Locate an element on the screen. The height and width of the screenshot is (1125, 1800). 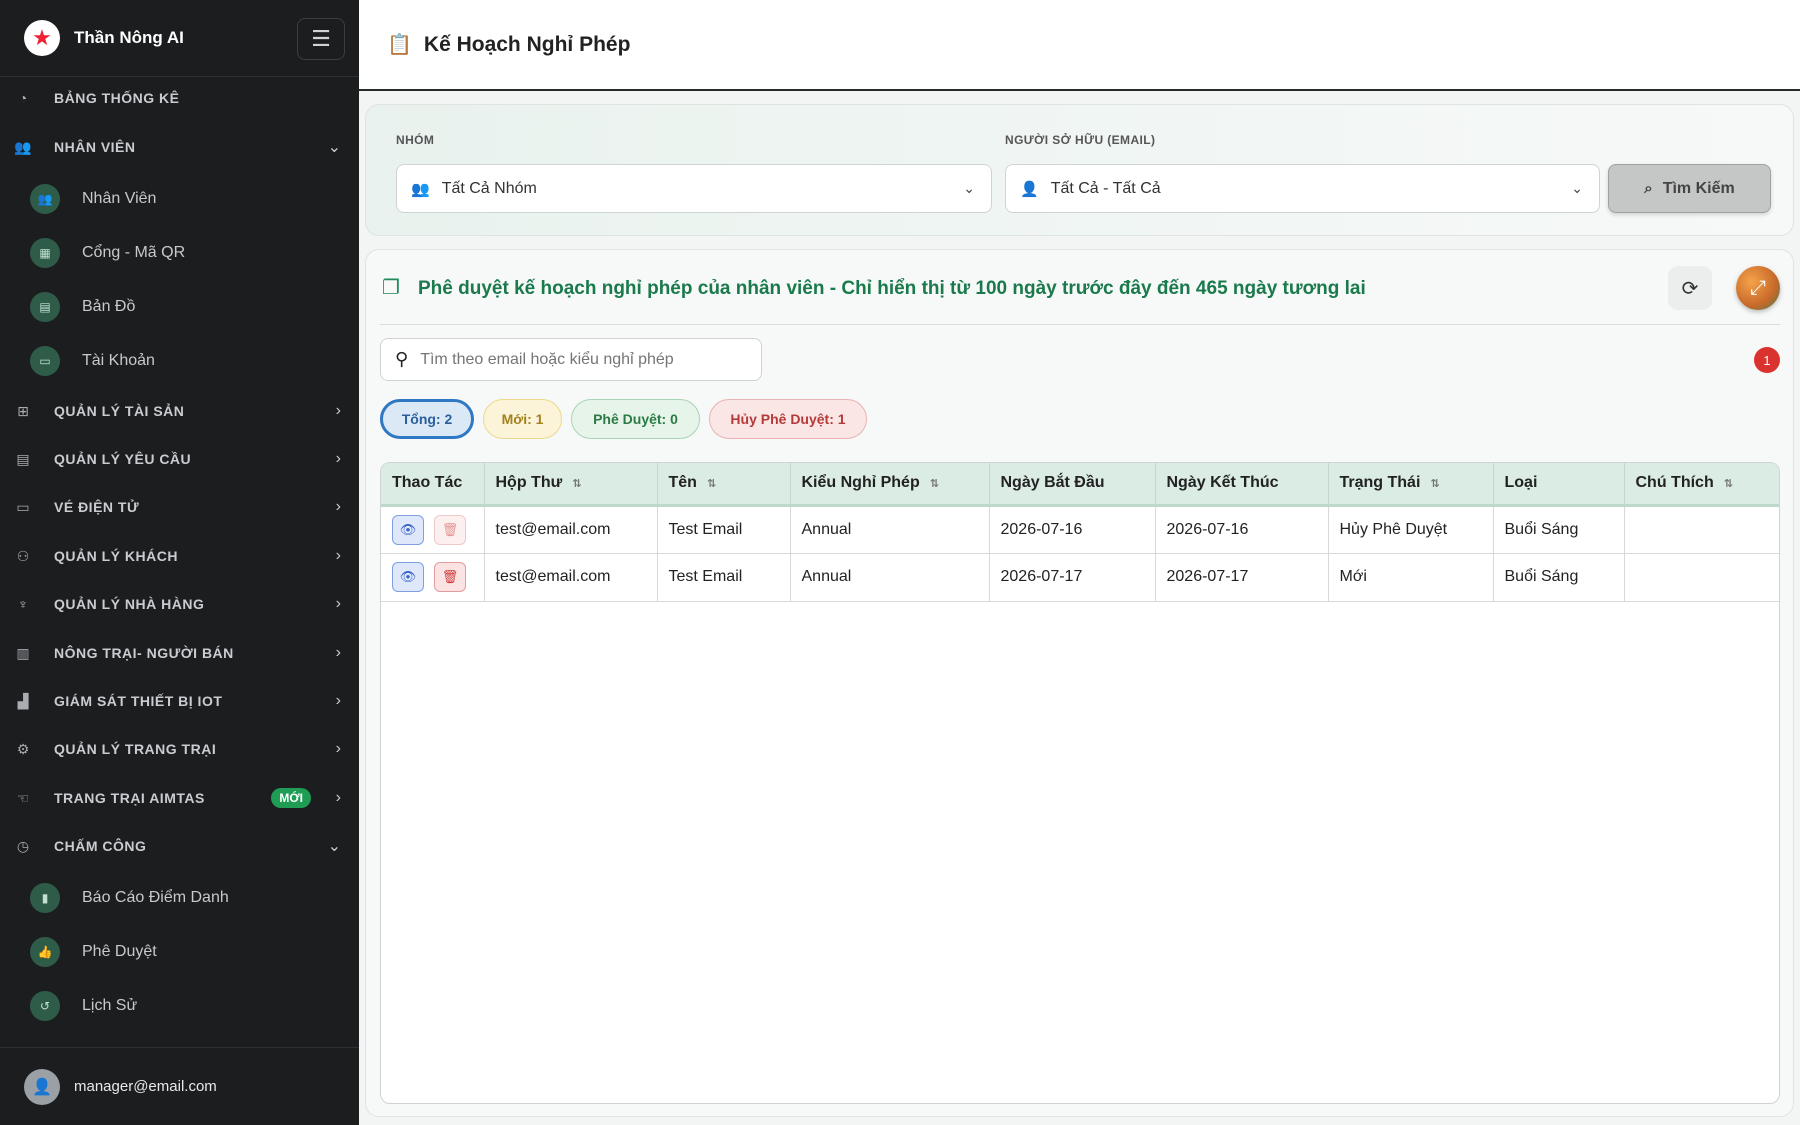
id-card-icon: ▭ is located at coordinates (45, 361).